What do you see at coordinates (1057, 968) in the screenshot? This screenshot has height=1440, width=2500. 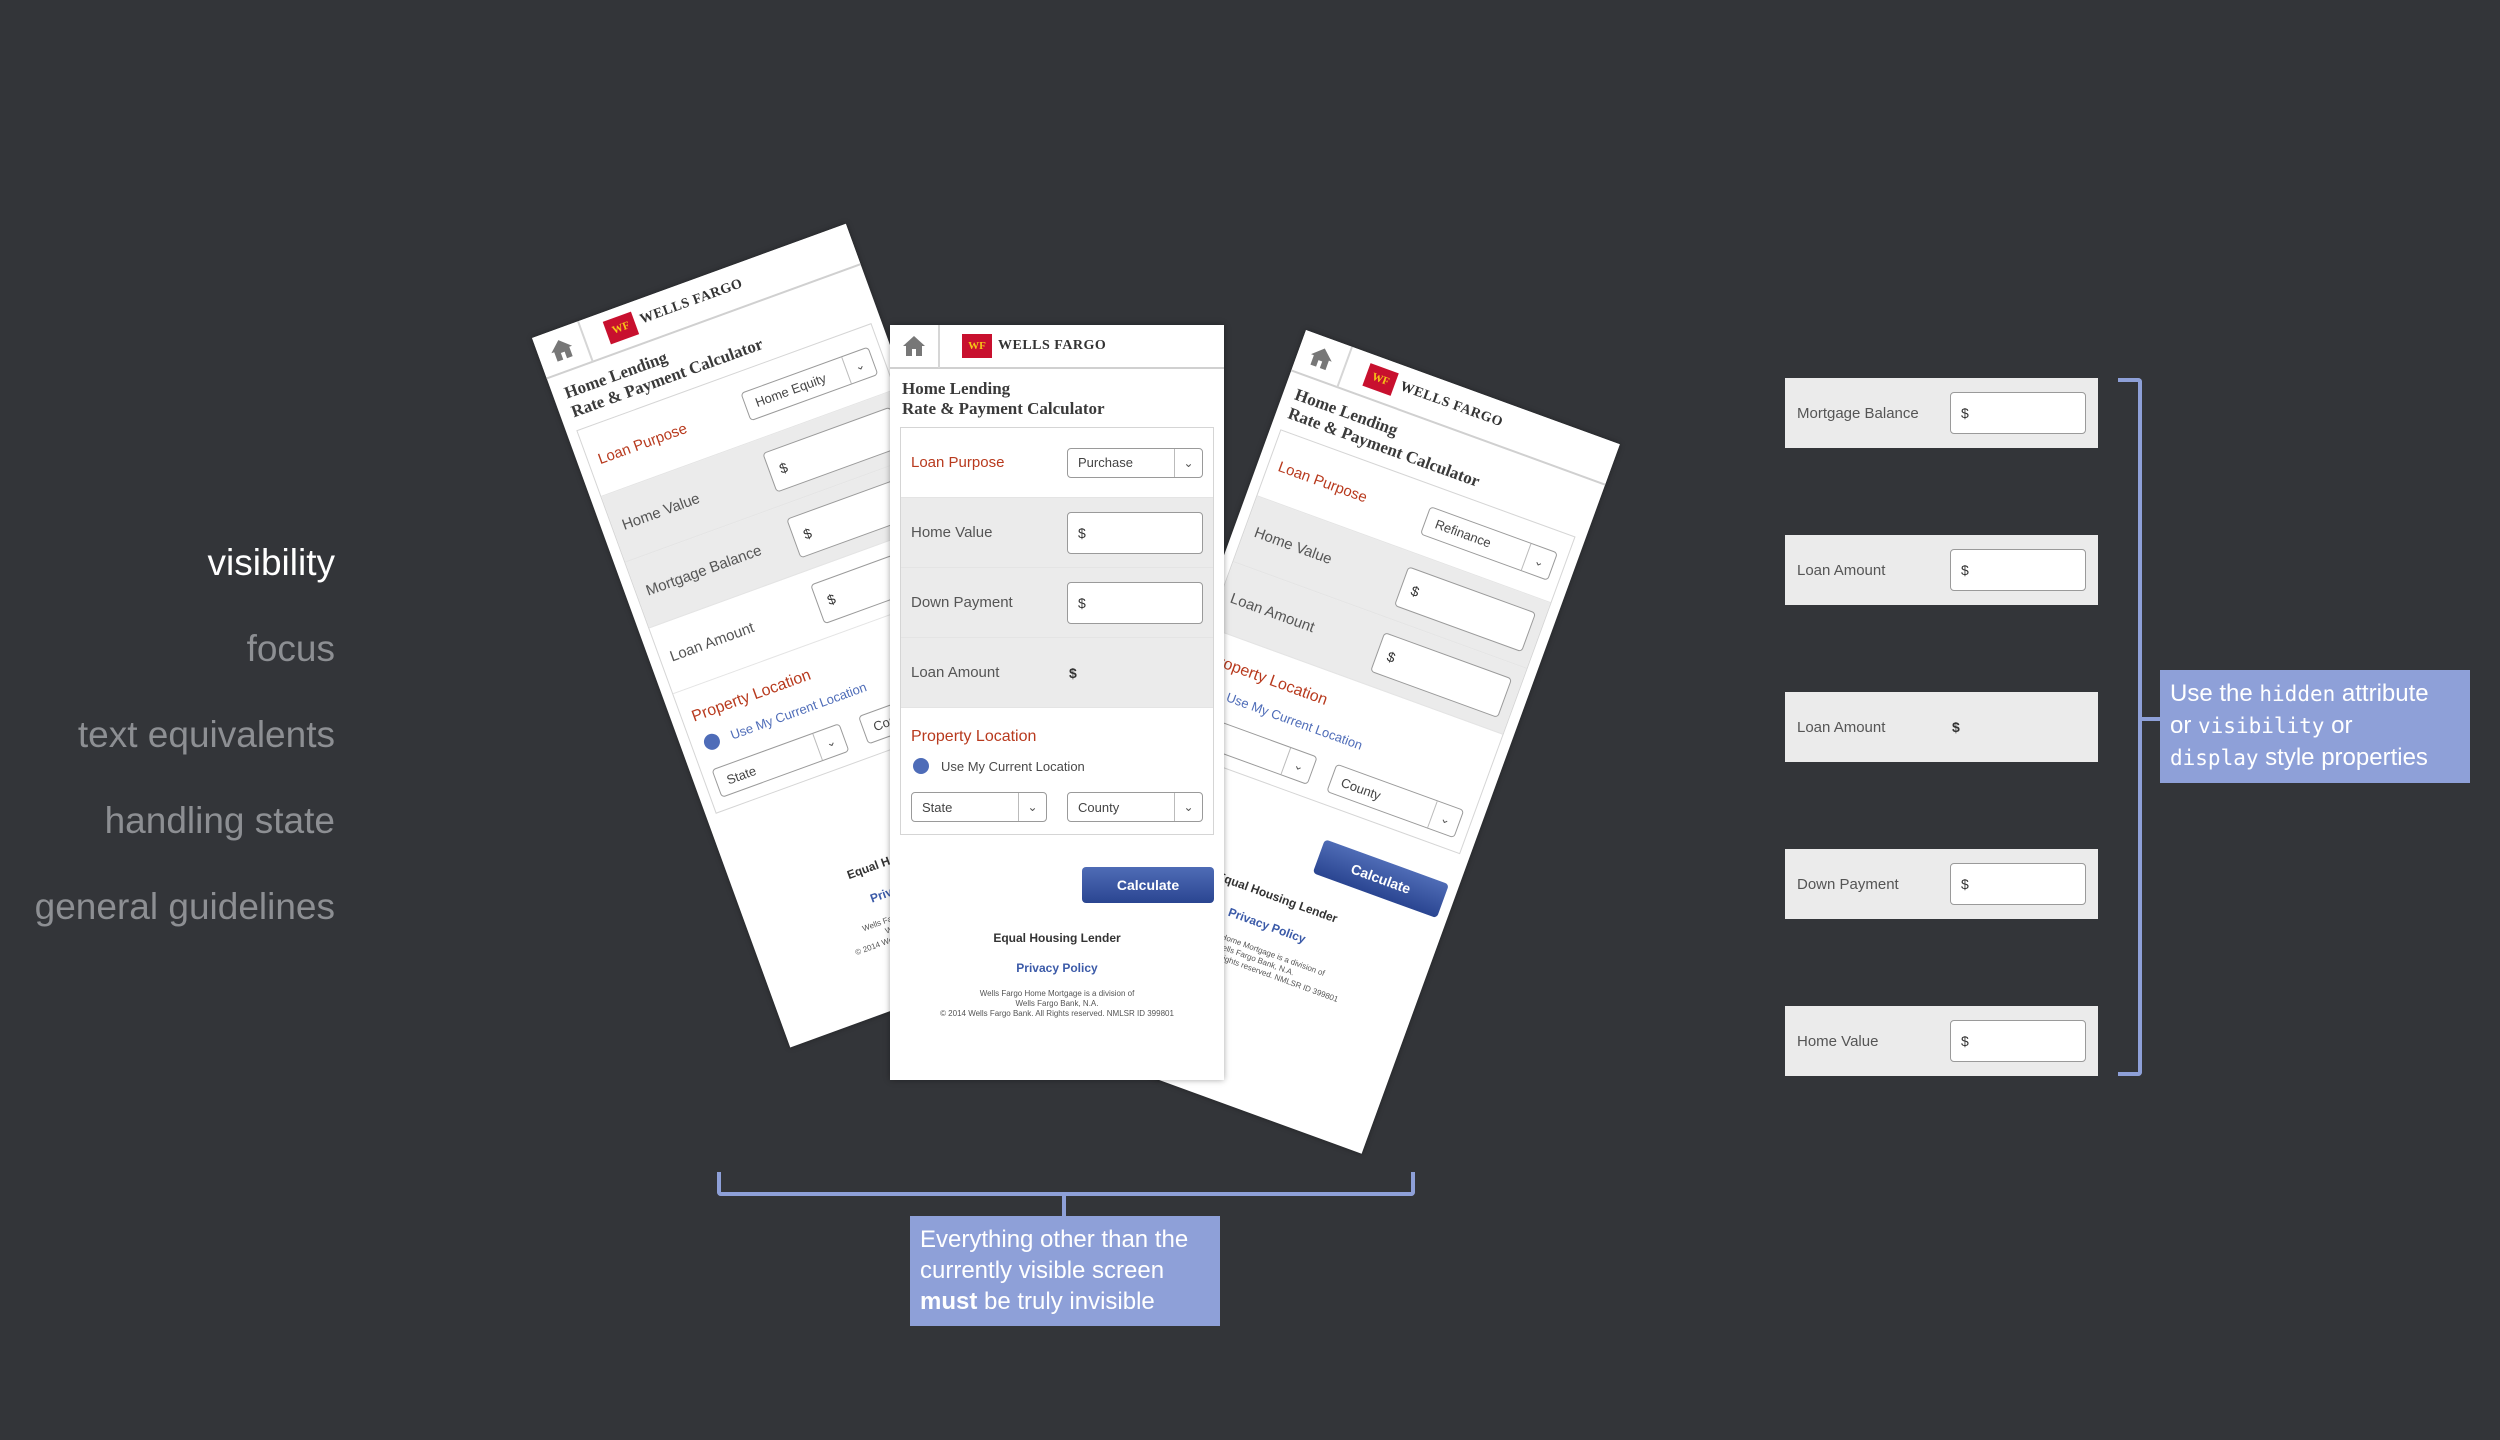 I see `privacy-policy-link: Privacy Policy` at bounding box center [1057, 968].